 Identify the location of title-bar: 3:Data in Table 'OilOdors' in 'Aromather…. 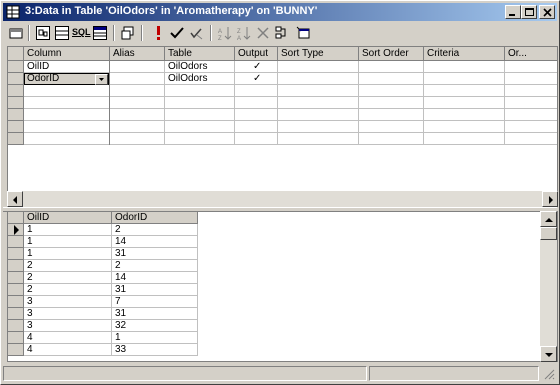
(280, 12).